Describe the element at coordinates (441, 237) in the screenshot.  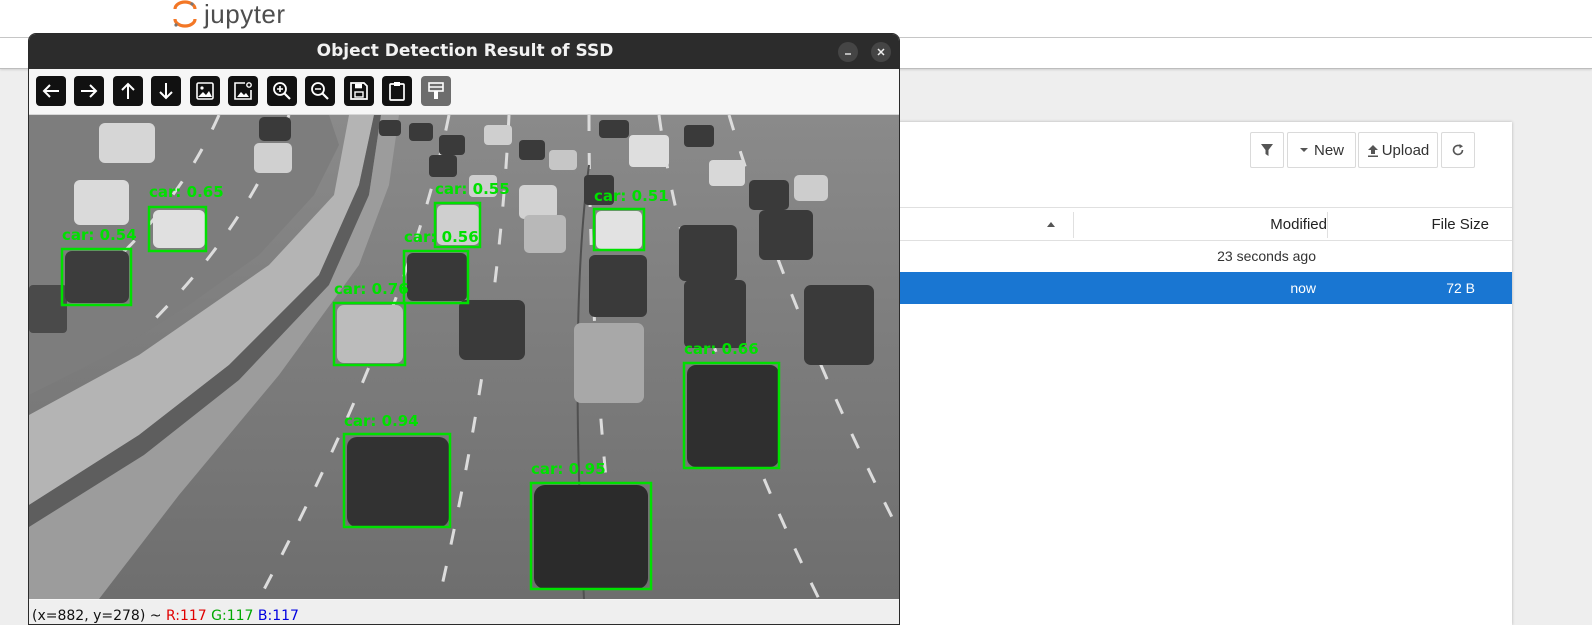
I see `detection-label: car: 0.56` at that location.